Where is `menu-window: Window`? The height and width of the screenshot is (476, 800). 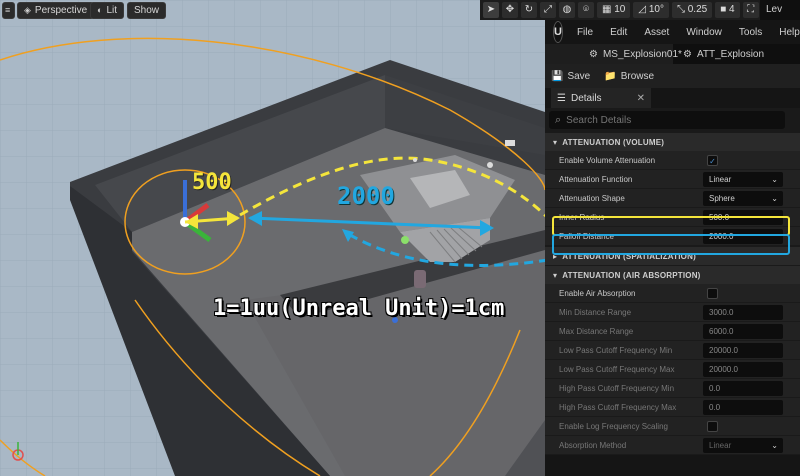 menu-window: Window is located at coordinates (704, 32).